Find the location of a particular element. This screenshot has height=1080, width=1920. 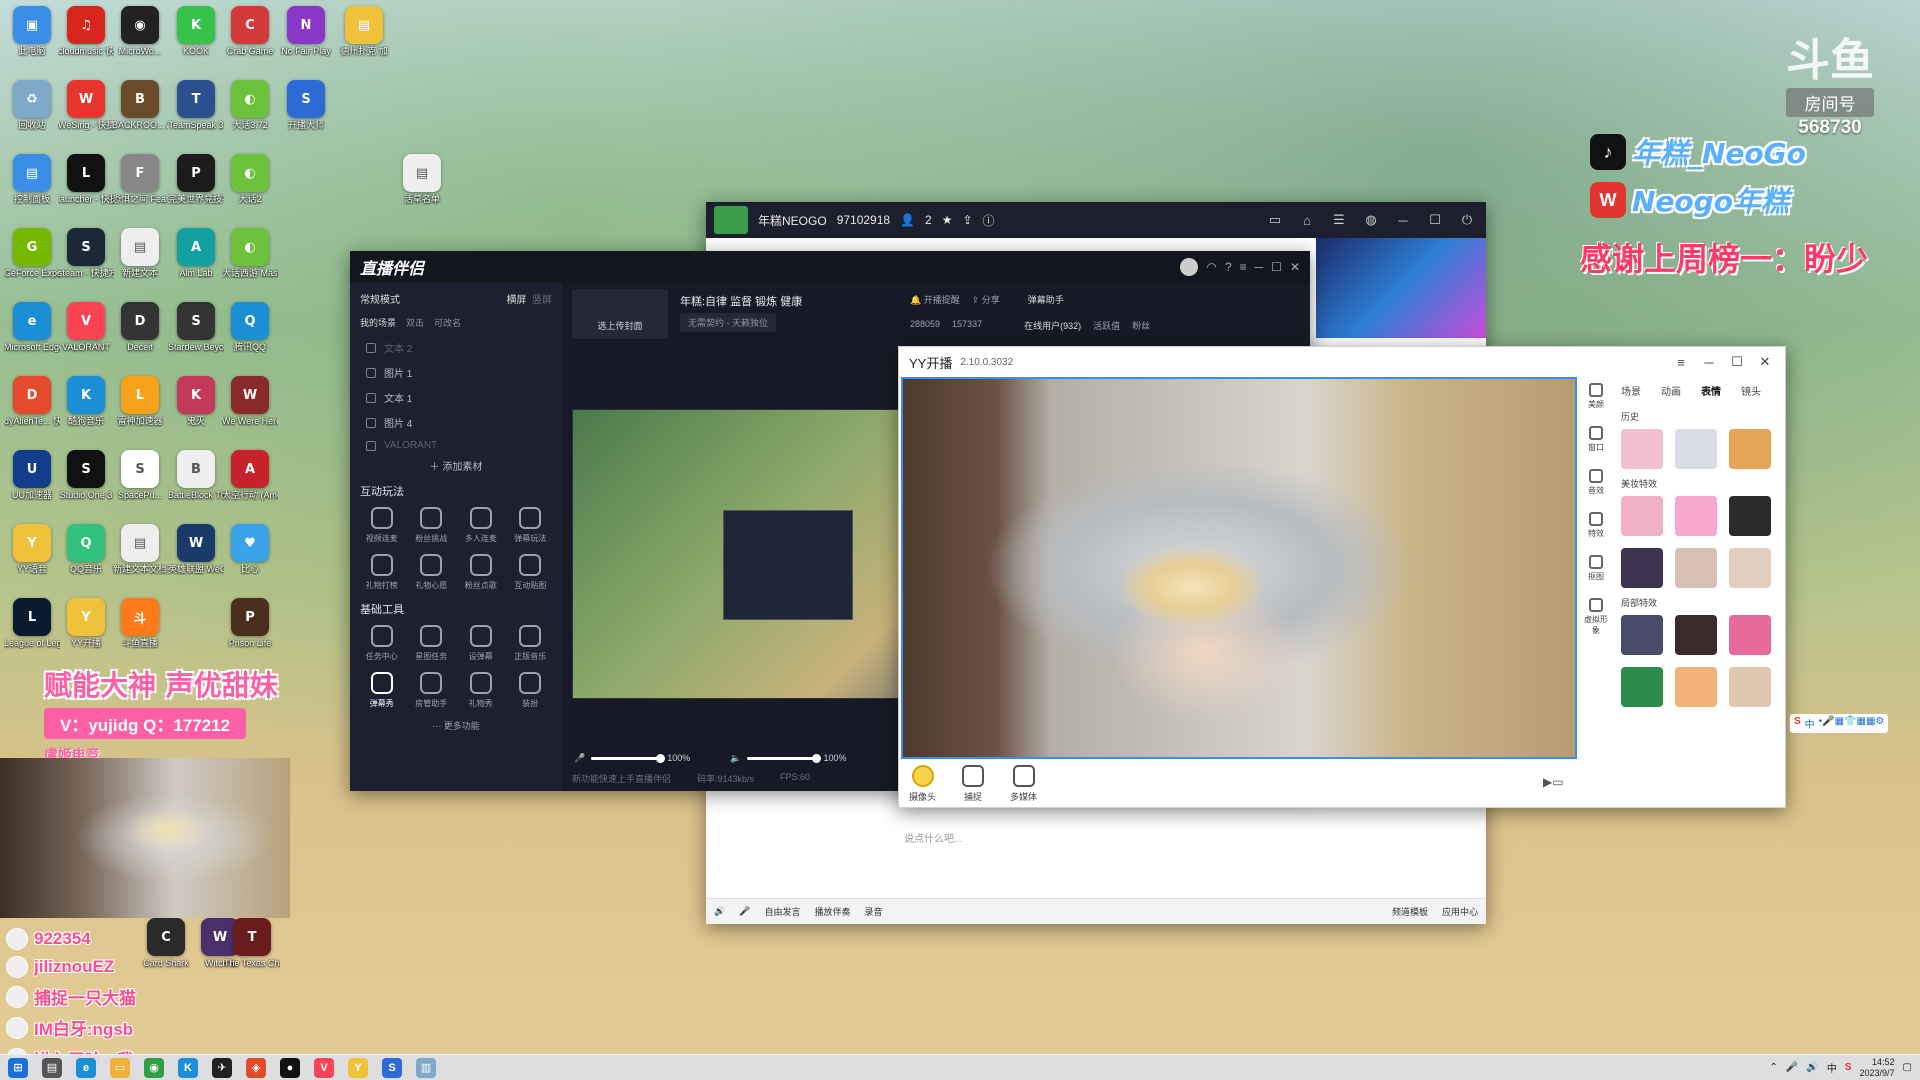

mode-portrait: 竖屏 is located at coordinates (542, 300).